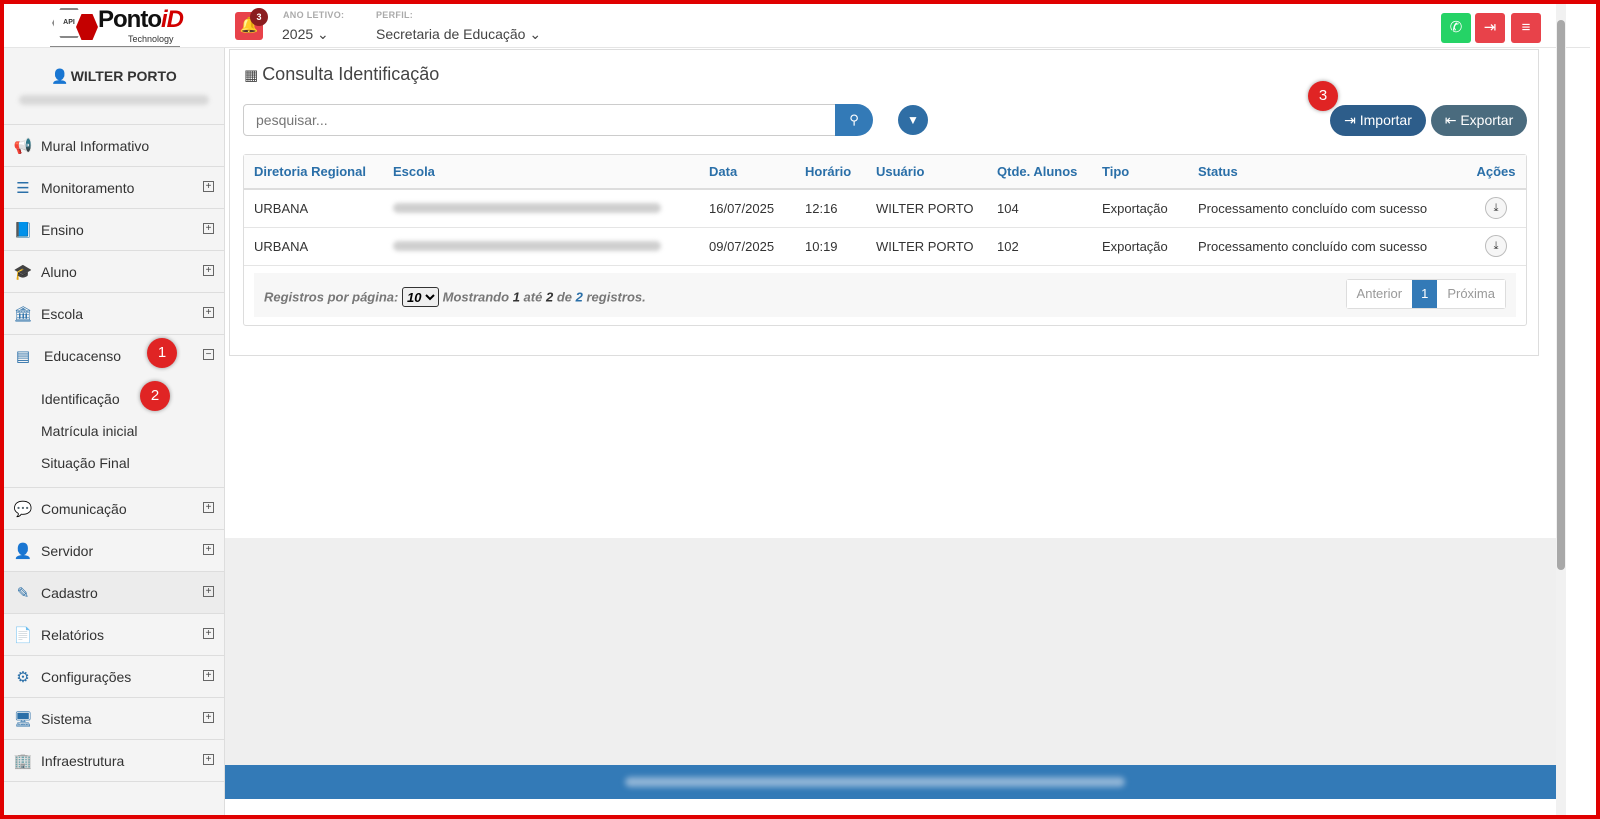 The image size is (1600, 819). Describe the element at coordinates (114, 463) in the screenshot. I see `submenu-item-situacao-final: Situação Final` at that location.